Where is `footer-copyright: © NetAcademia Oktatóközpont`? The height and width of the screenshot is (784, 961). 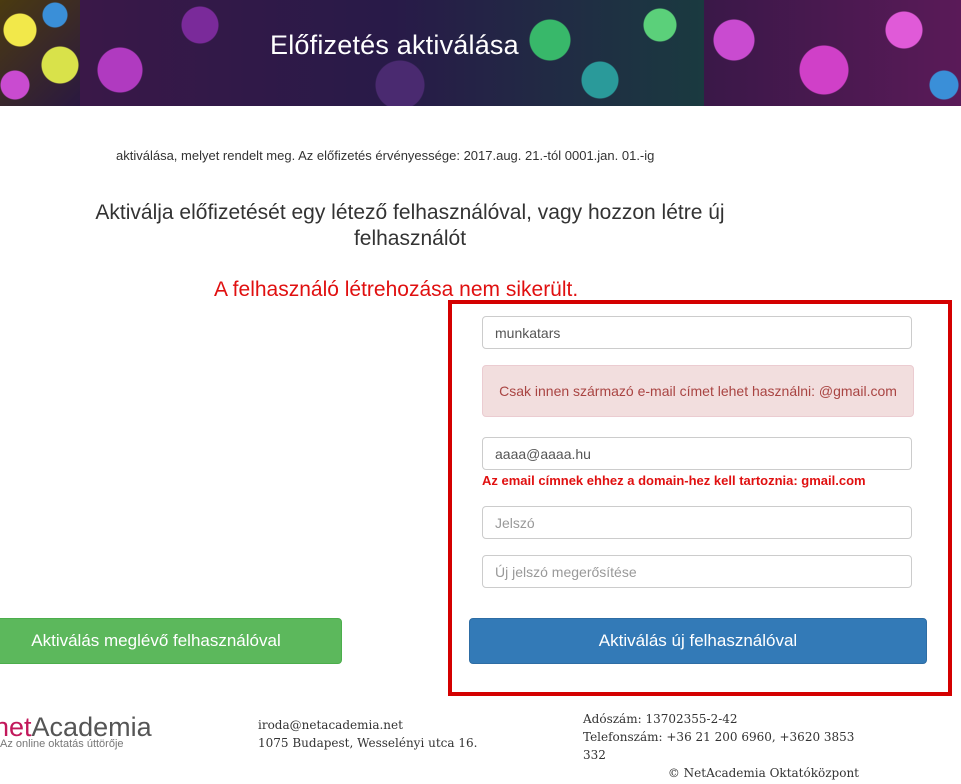 footer-copyright: © NetAcademia Oktatóközpont is located at coordinates (763, 773).